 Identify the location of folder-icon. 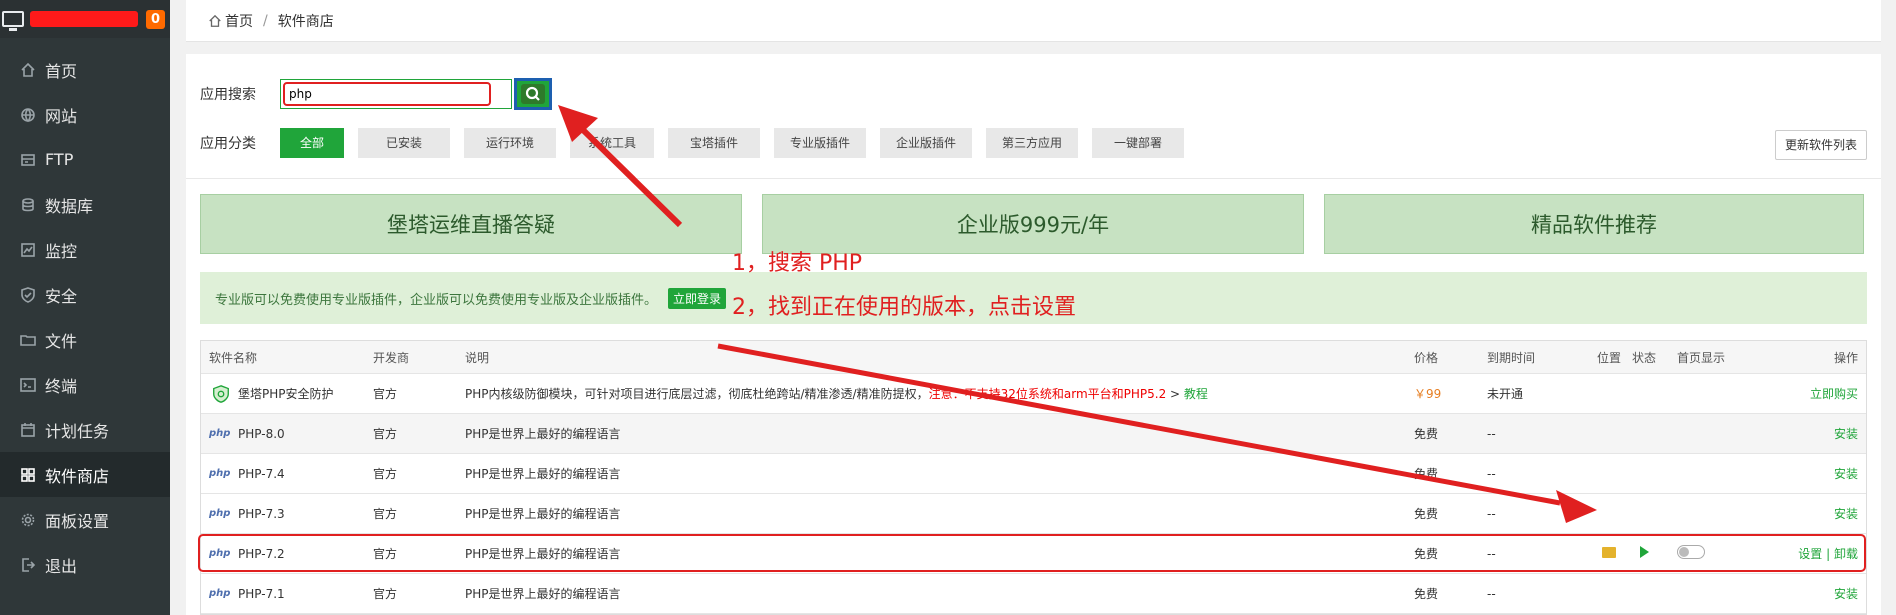
(1609, 552).